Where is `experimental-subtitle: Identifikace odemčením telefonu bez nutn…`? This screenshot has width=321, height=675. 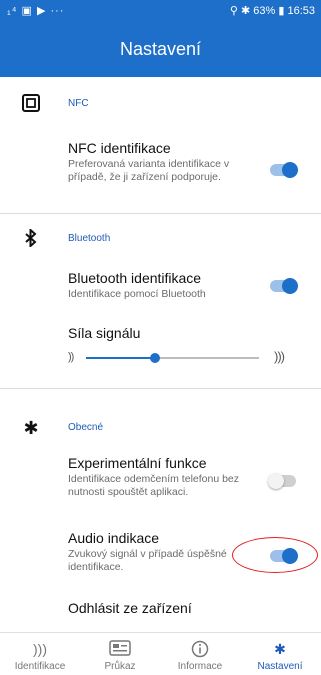
experimental-subtitle: Identifikace odemčením telefonu bez nutn… is located at coordinates (154, 485).